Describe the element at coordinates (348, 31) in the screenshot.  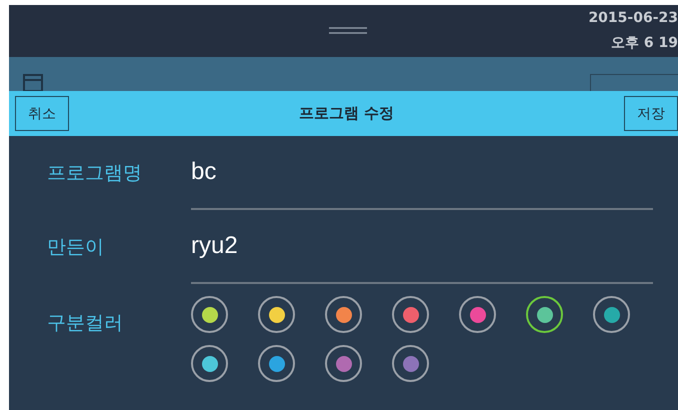
I see `drag-handle-icon` at that location.